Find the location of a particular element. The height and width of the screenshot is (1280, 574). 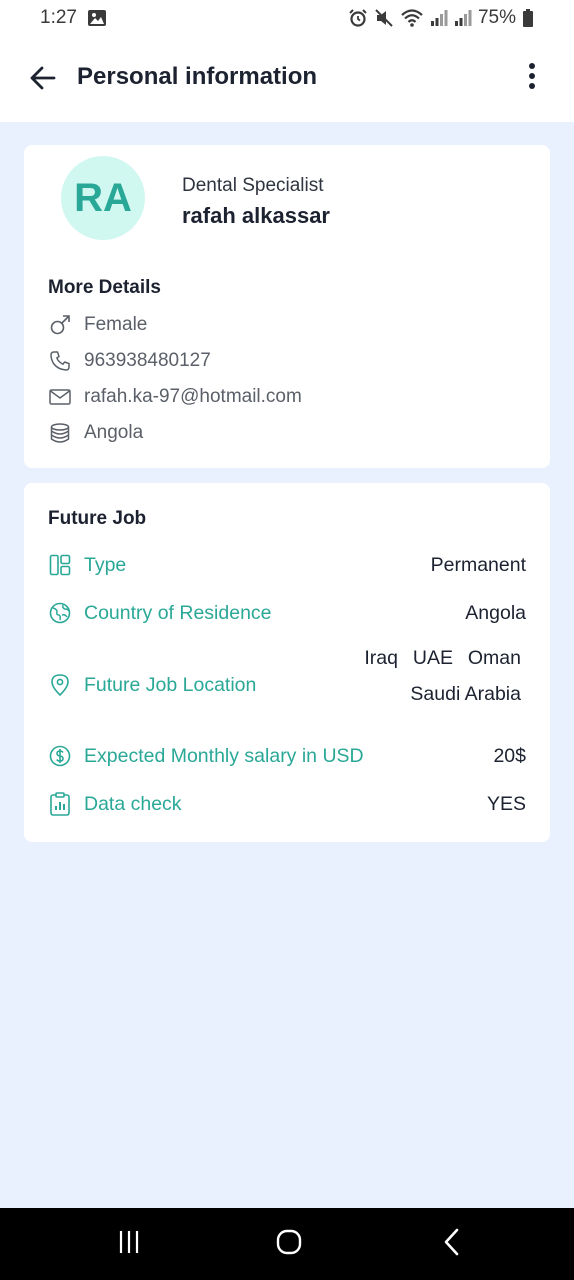

country-residence-label: Country of Residence is located at coordinates (178, 612).